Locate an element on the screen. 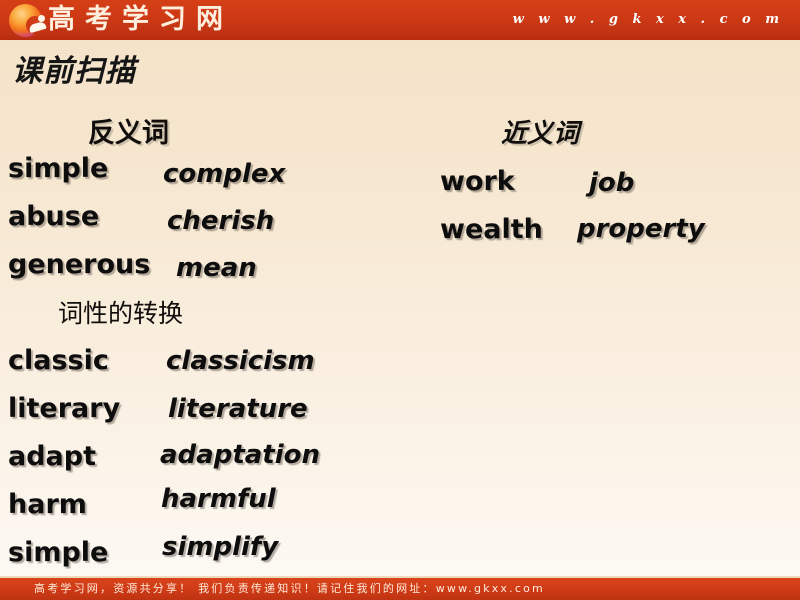 The width and height of the screenshot is (800, 600). word-base: classic is located at coordinates (58, 360).